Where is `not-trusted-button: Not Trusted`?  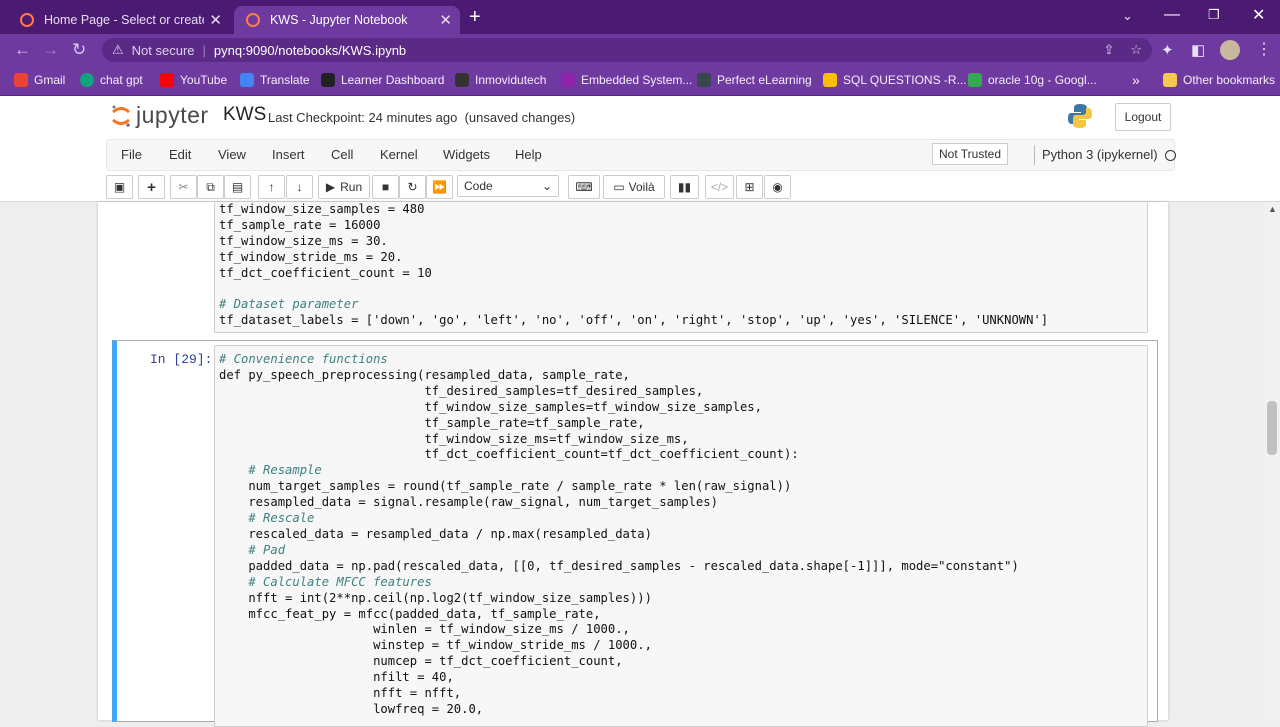 not-trusted-button: Not Trusted is located at coordinates (970, 154).